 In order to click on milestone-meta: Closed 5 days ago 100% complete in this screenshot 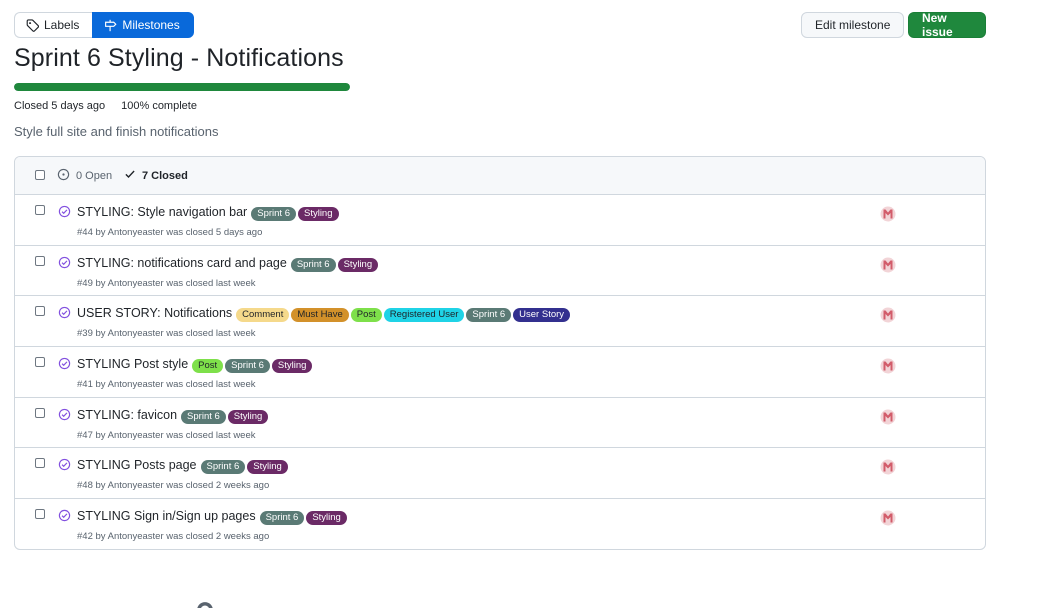, I will do `click(105, 106)`.